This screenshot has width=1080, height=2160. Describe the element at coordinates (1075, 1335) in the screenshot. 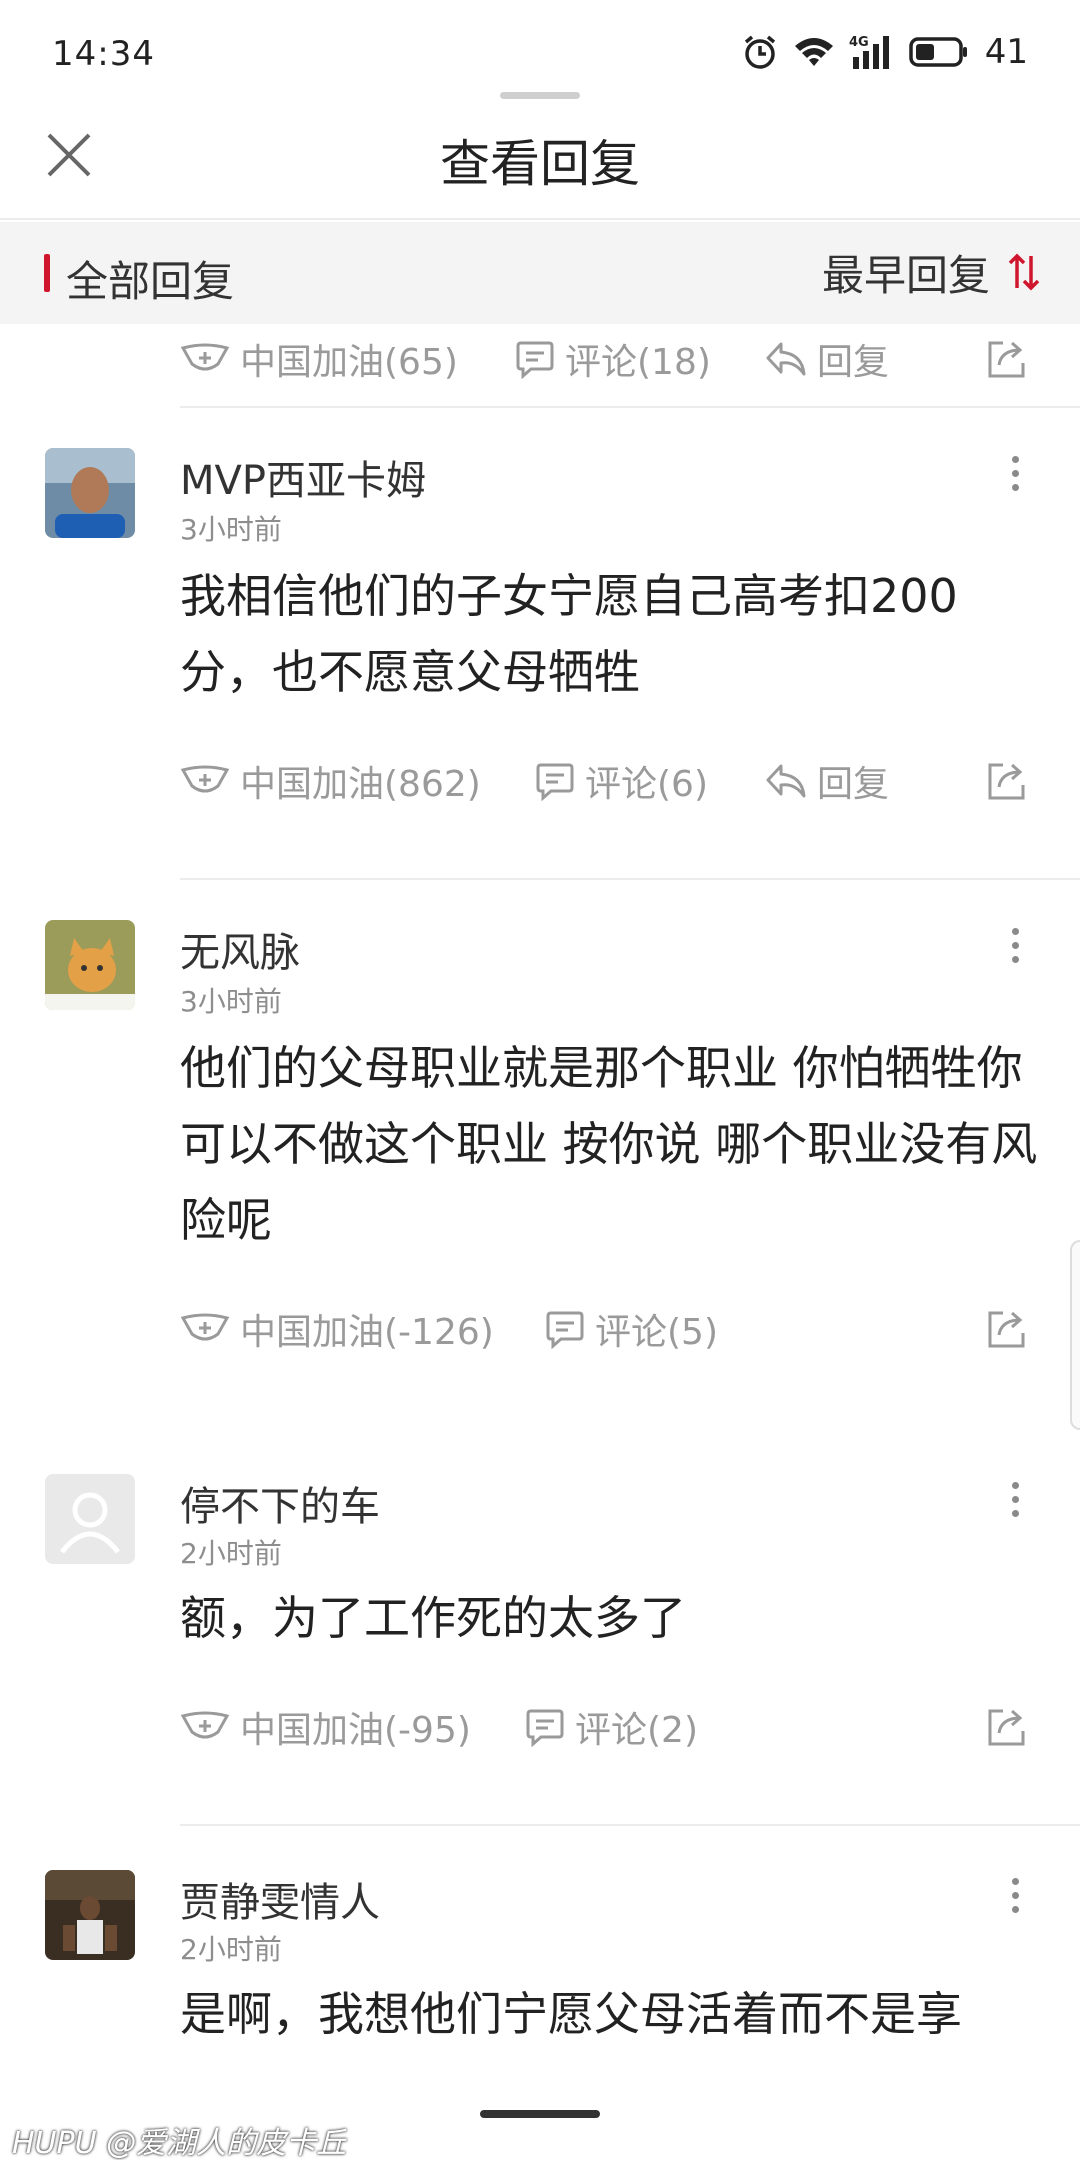

I see `side-pull-tab` at that location.